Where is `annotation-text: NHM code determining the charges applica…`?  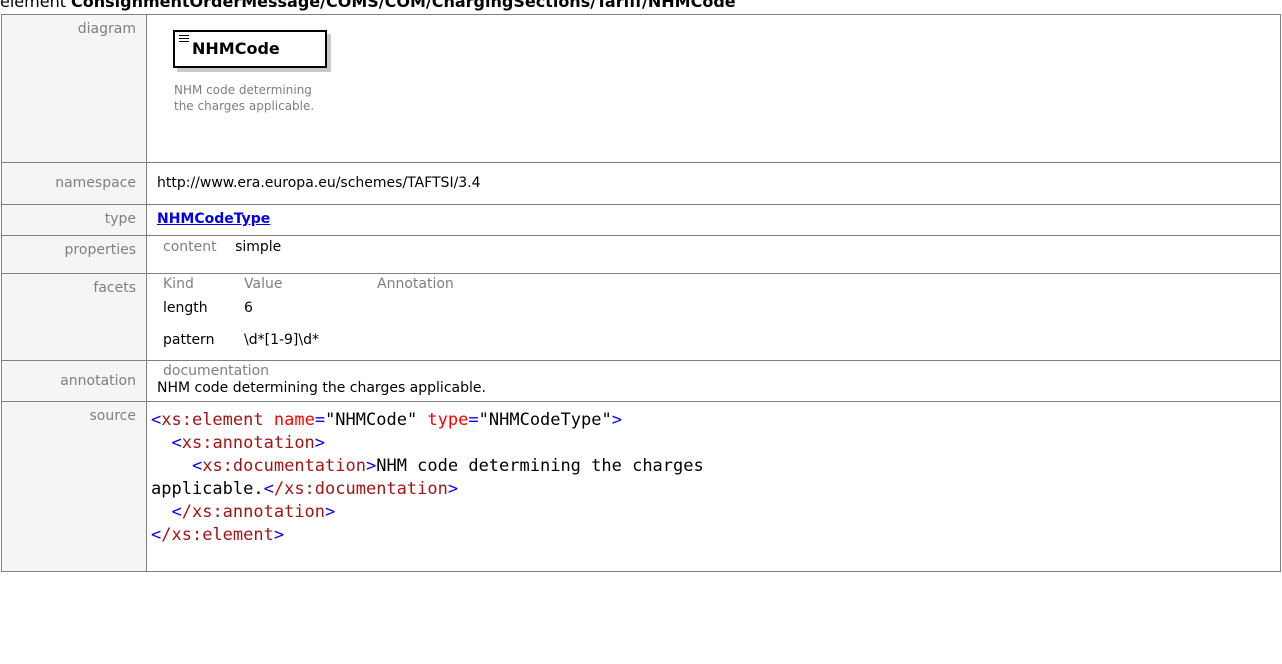
annotation-text: NHM code determining the charges applica… is located at coordinates (321, 388).